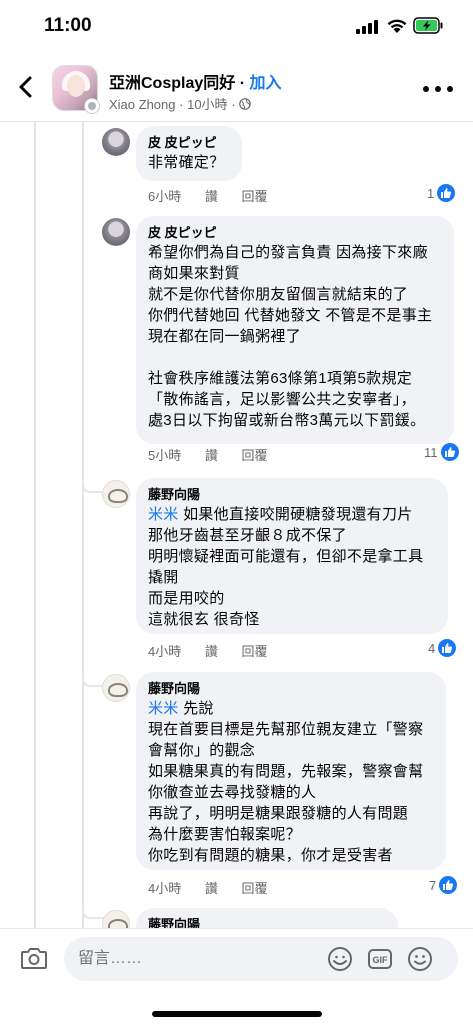 The width and height of the screenshot is (473, 1024). What do you see at coordinates (431, 452) in the screenshot?
I see `reaction-number: 11` at bounding box center [431, 452].